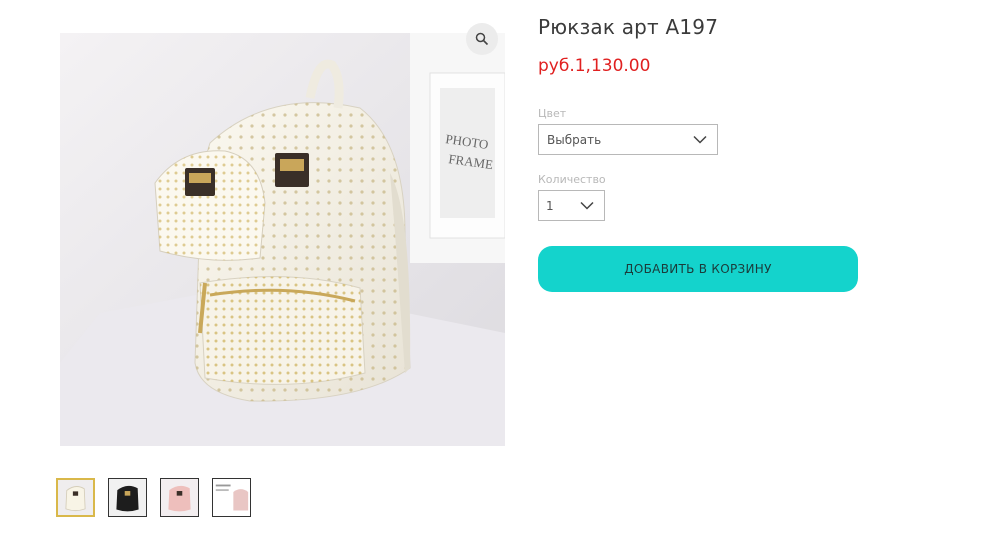 The width and height of the screenshot is (984, 545). What do you see at coordinates (594, 66) in the screenshot?
I see `product-price: руб.1,130.00` at bounding box center [594, 66].